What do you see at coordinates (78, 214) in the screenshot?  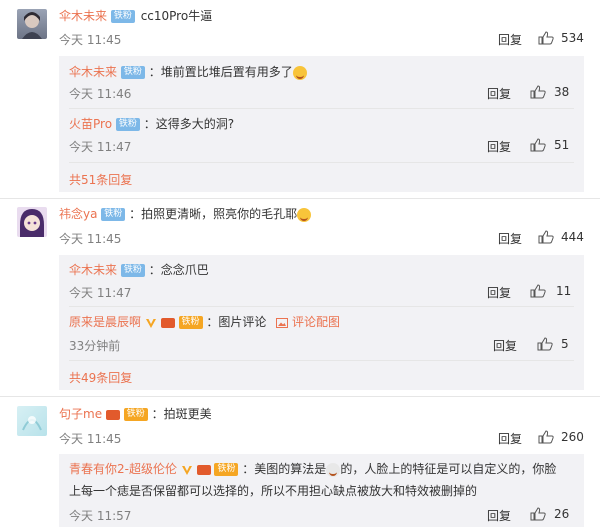 I see `username: 祎念ya` at bounding box center [78, 214].